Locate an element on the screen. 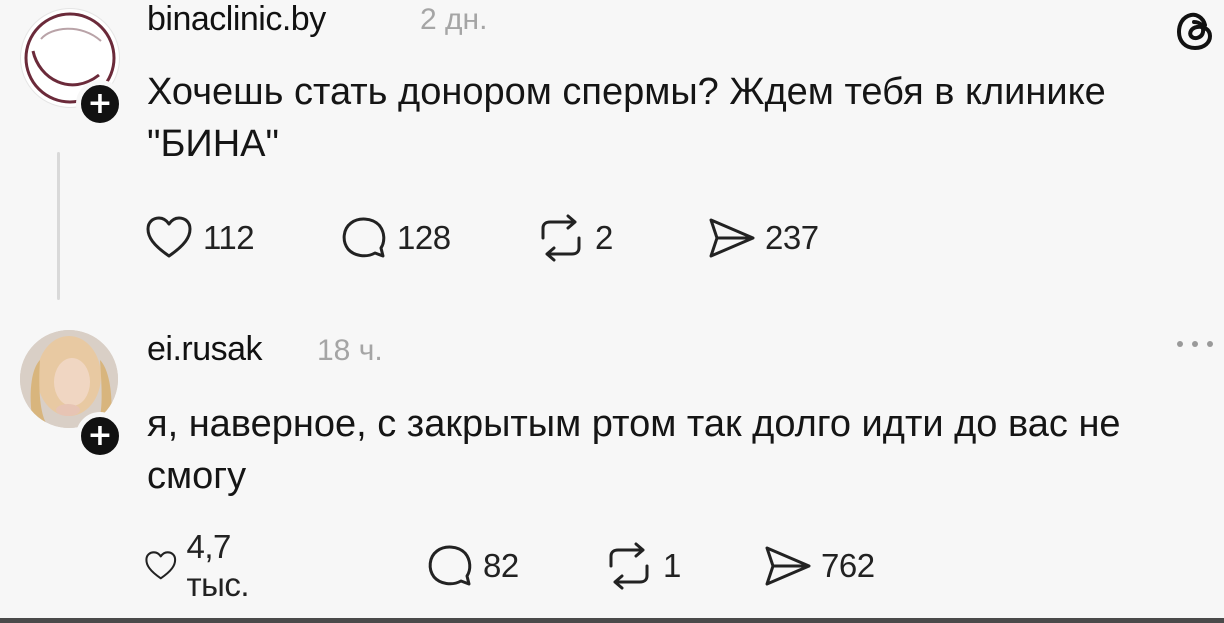 The height and width of the screenshot is (623, 1224). username: binaclinic.by is located at coordinates (236, 19).